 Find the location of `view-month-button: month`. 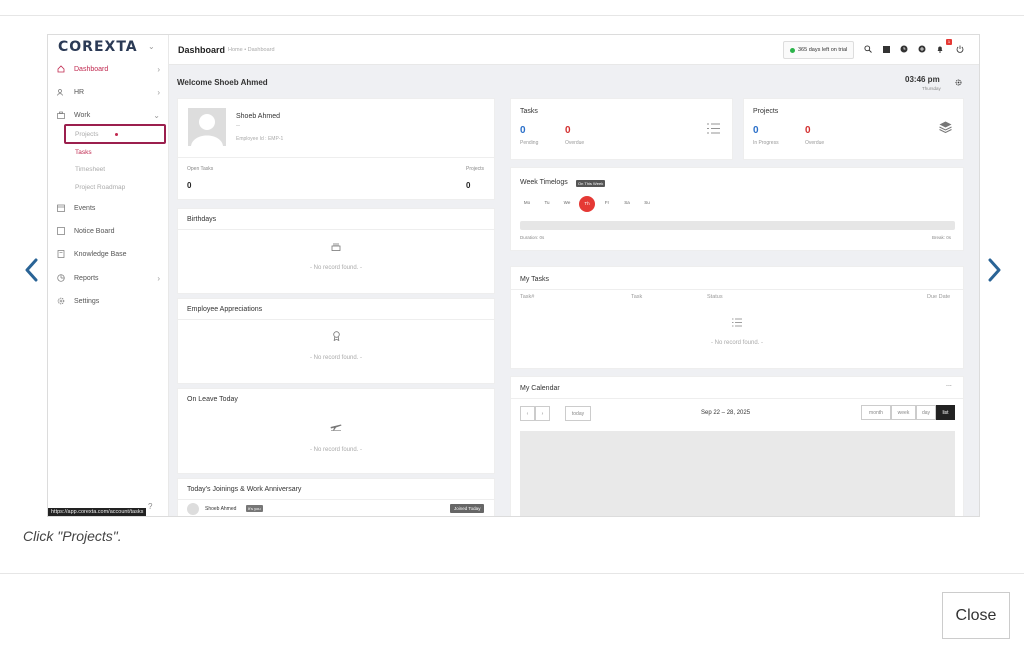

view-month-button: month is located at coordinates (876, 412).